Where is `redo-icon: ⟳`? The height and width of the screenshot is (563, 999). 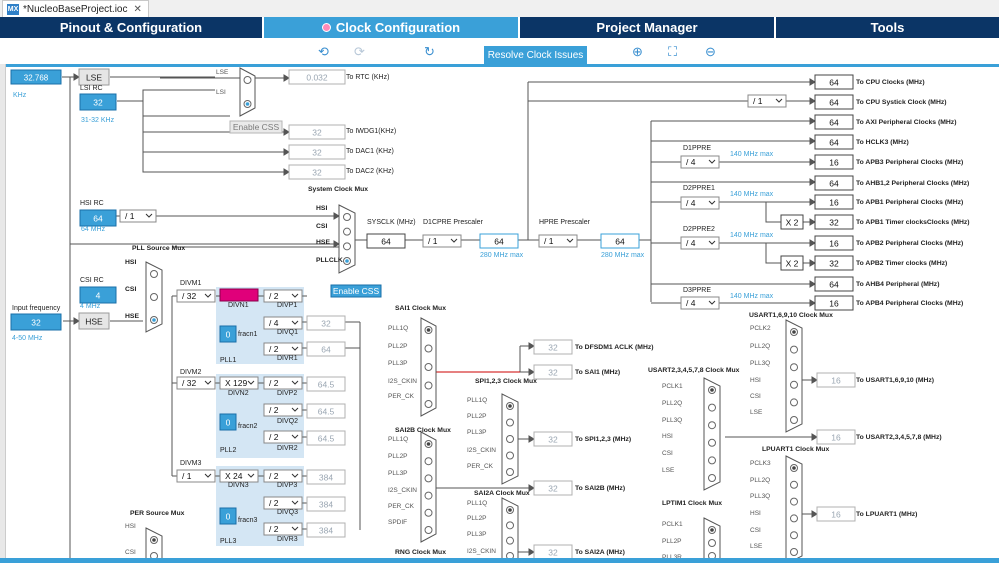
redo-icon: ⟳ is located at coordinates (359, 52).